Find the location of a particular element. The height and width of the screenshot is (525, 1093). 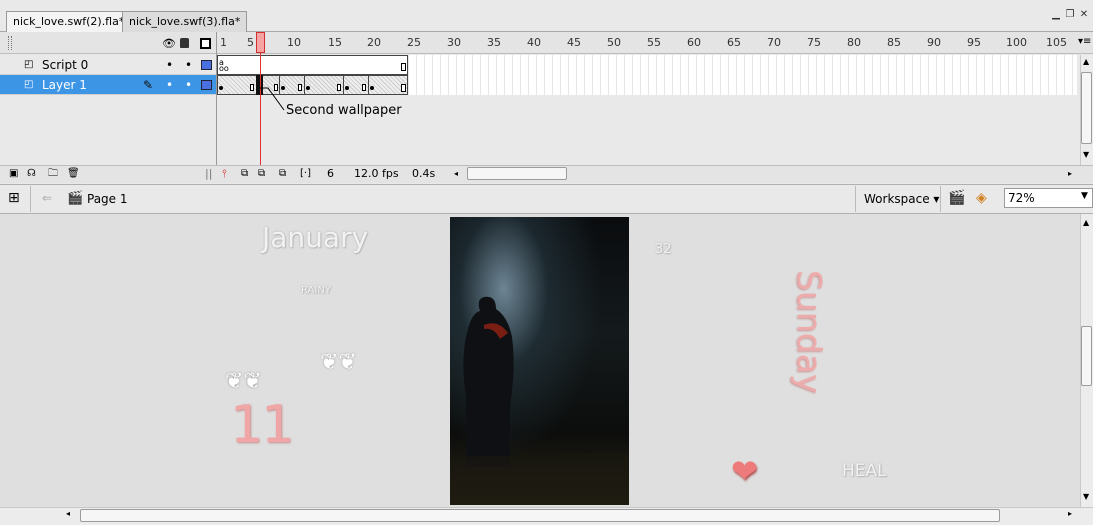

playhead-handle is located at coordinates (260, 42).